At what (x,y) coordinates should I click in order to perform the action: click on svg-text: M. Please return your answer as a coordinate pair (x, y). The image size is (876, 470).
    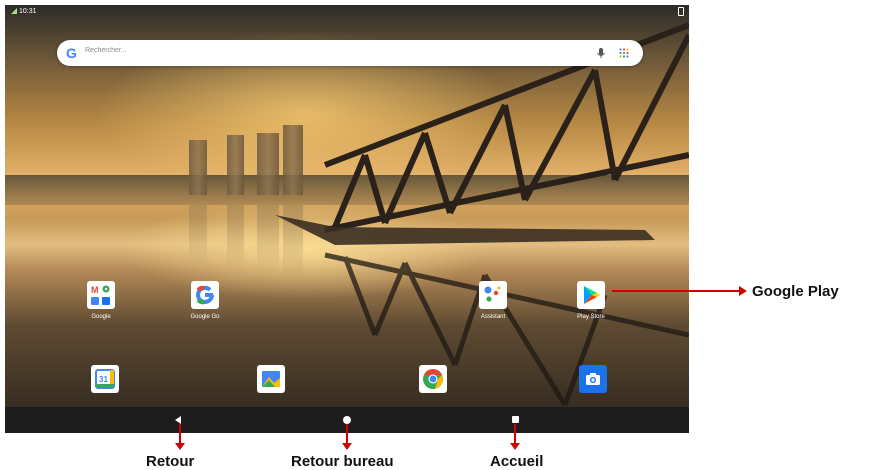
    Looking at the image, I should click on (95, 290).